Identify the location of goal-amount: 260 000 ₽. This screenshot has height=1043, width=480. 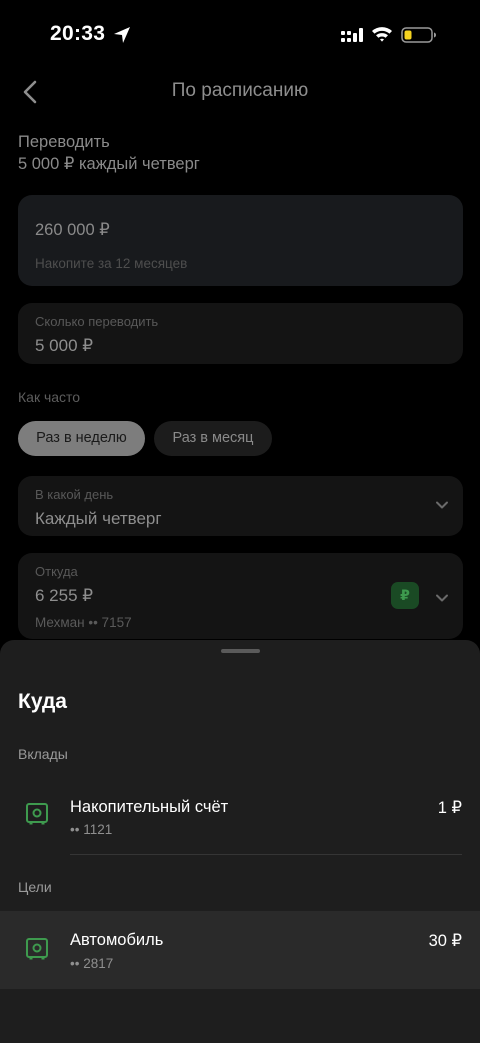
(72, 230).